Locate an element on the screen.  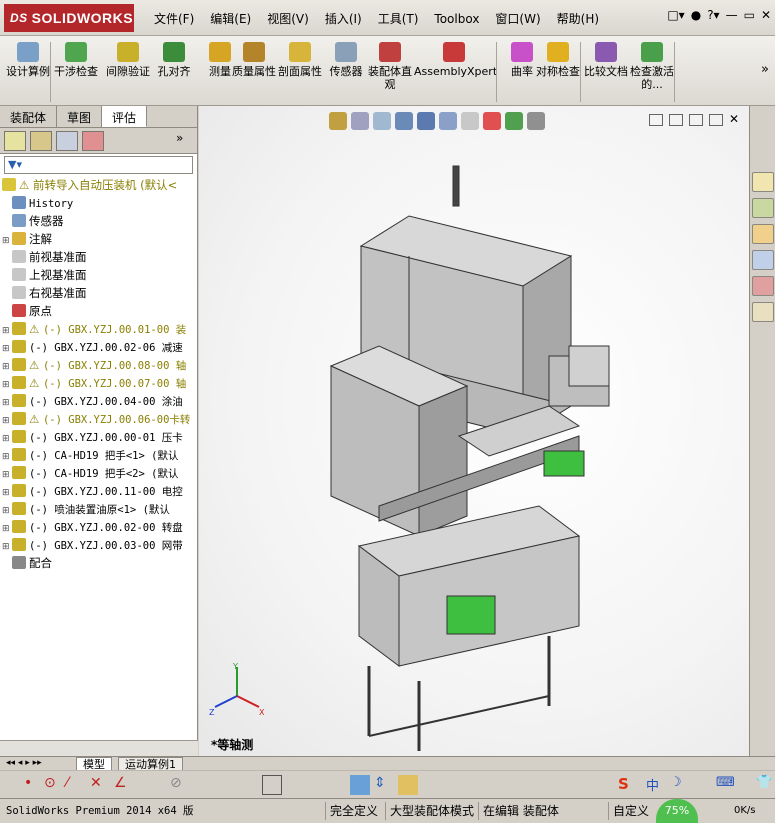
menu-item: 文件(F) is located at coordinates (174, 19).